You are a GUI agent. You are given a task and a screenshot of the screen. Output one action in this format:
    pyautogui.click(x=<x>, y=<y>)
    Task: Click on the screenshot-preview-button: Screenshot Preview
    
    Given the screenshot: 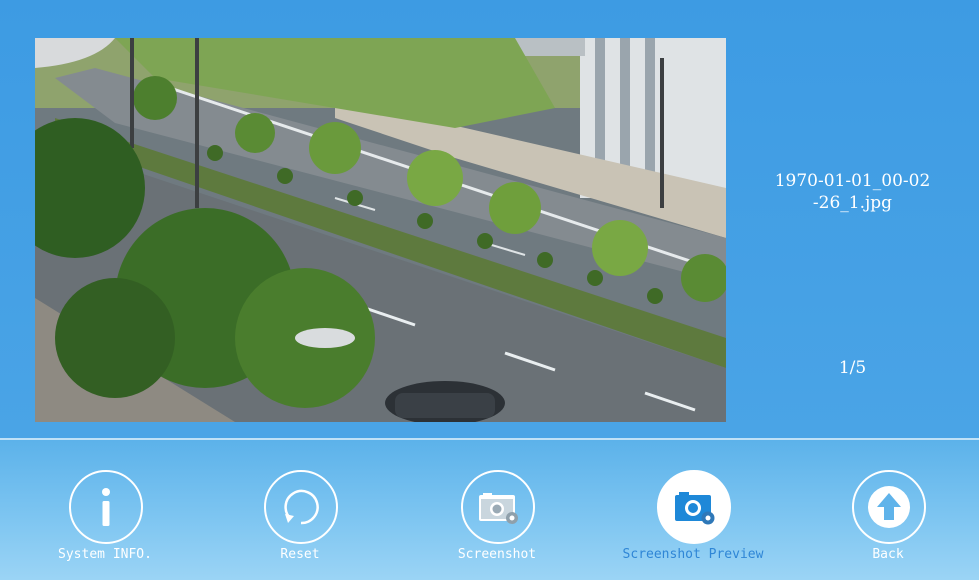 What is the action you would take?
    pyautogui.click(x=693, y=525)
    